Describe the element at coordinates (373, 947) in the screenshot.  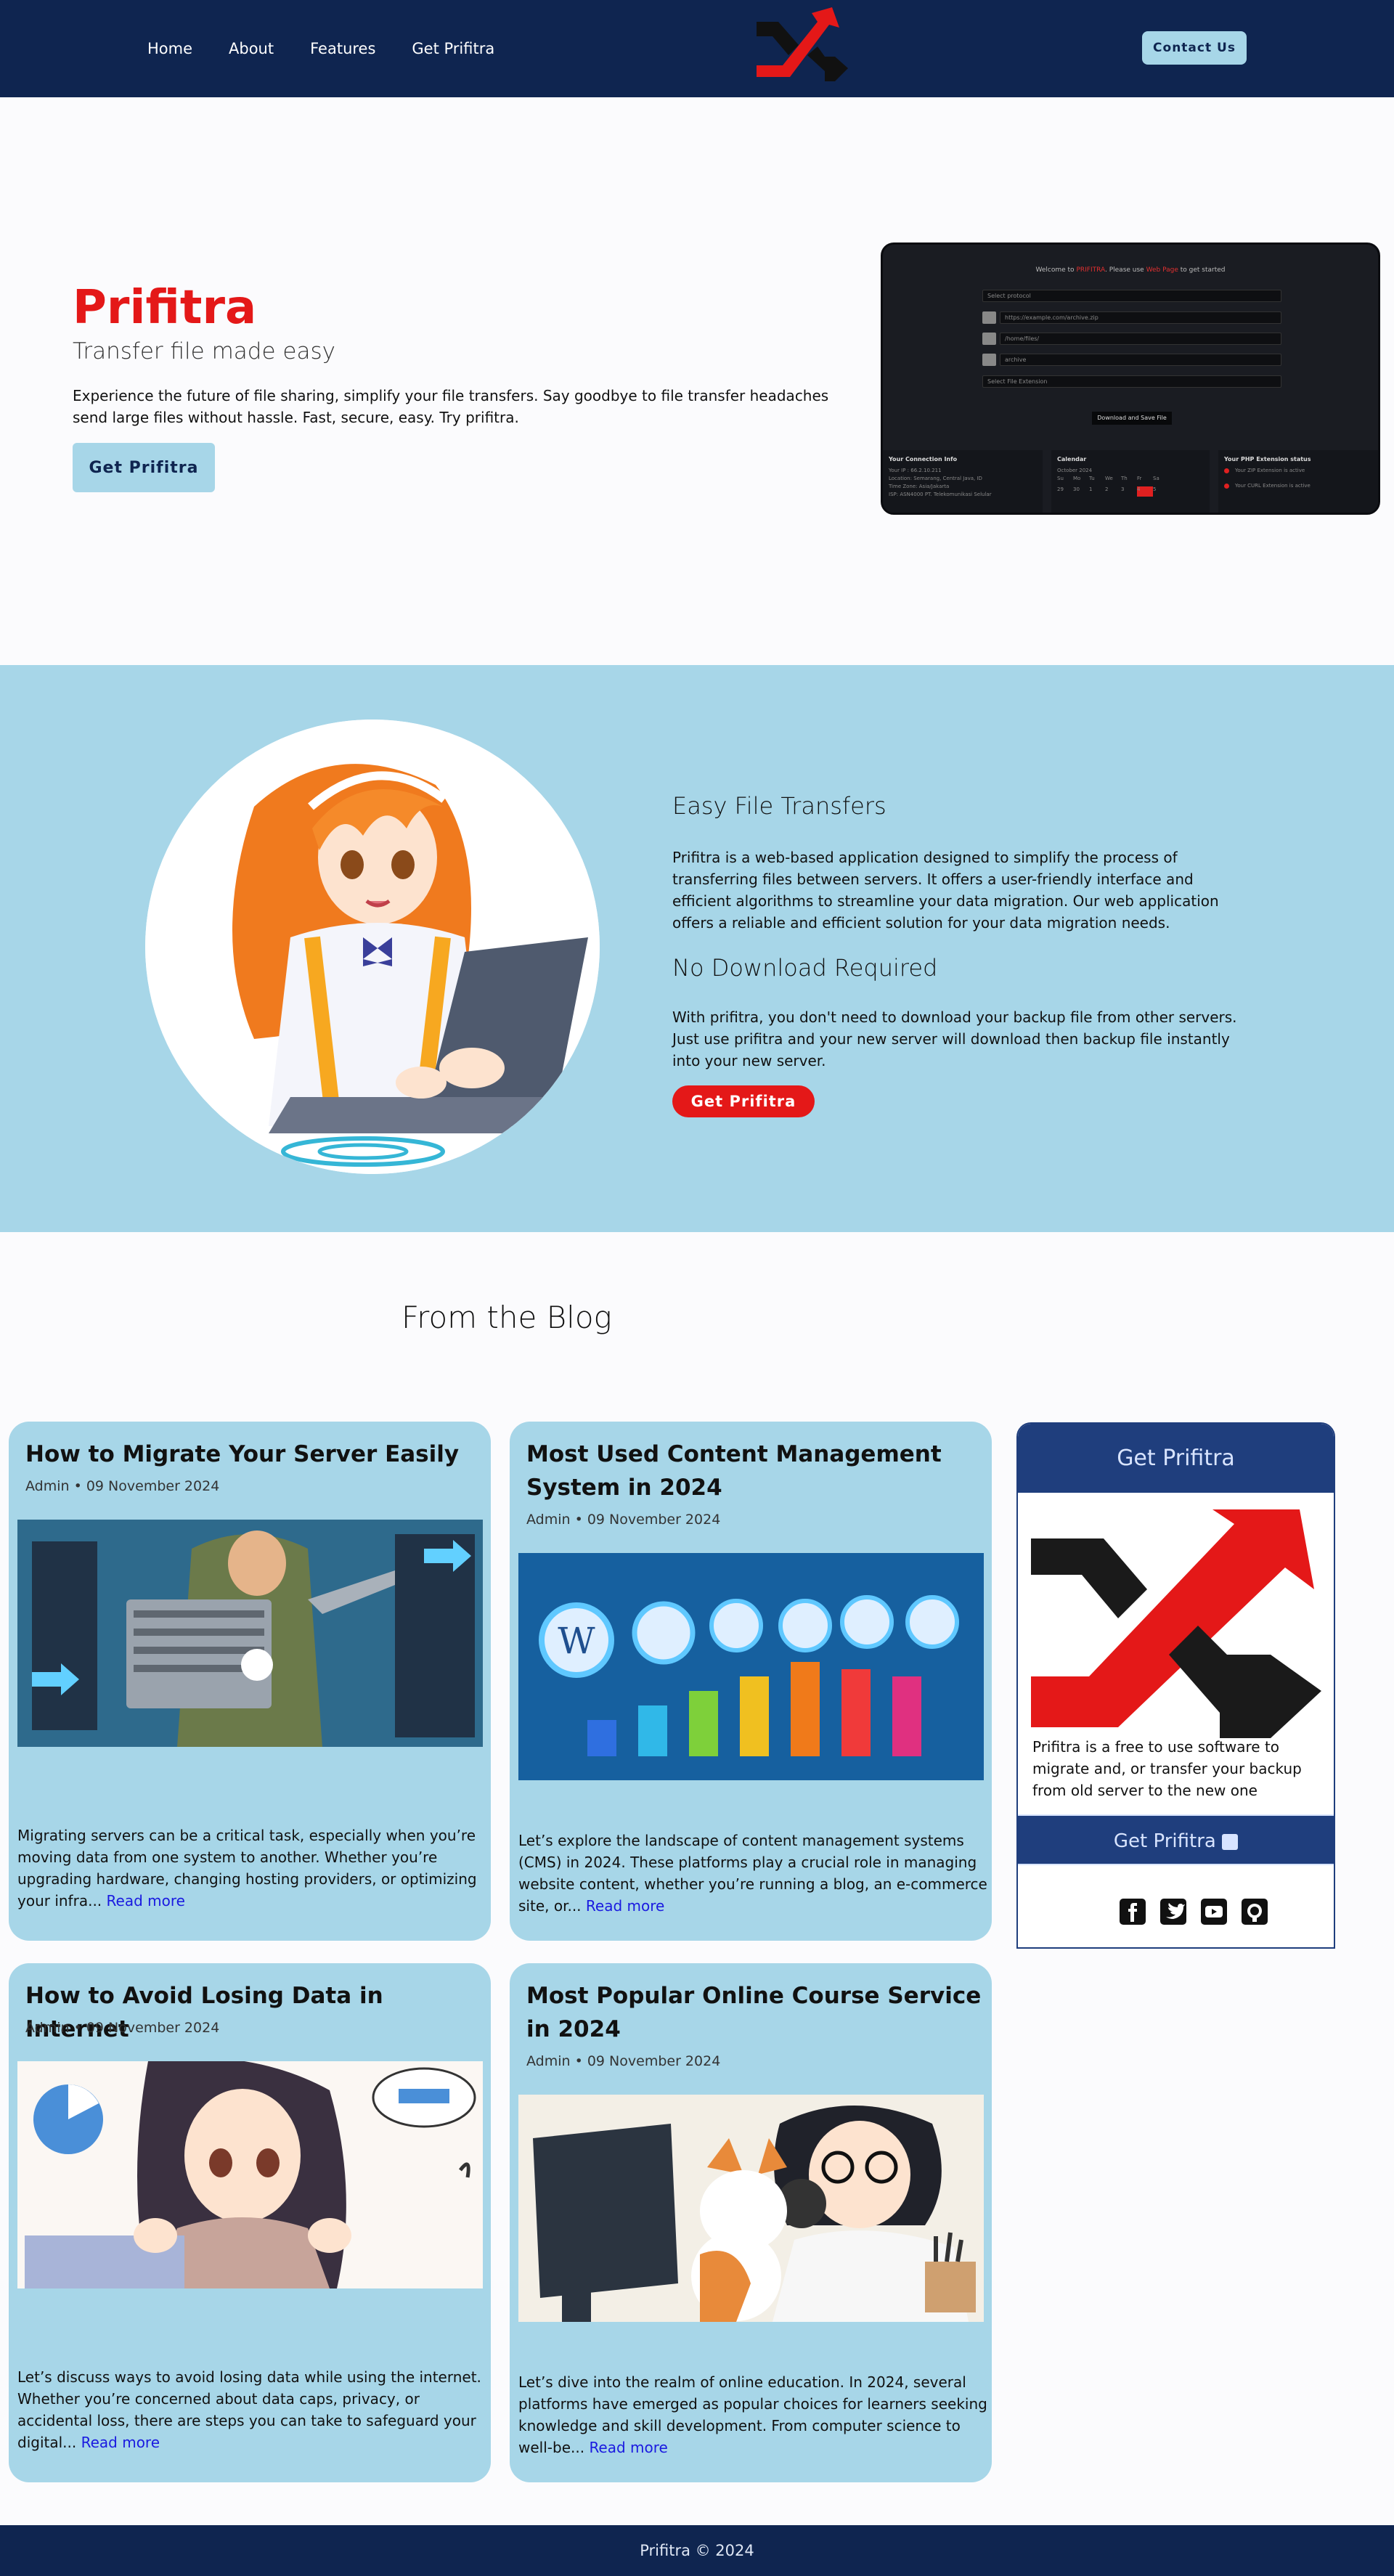
I see `illustration-girl-laptop` at that location.